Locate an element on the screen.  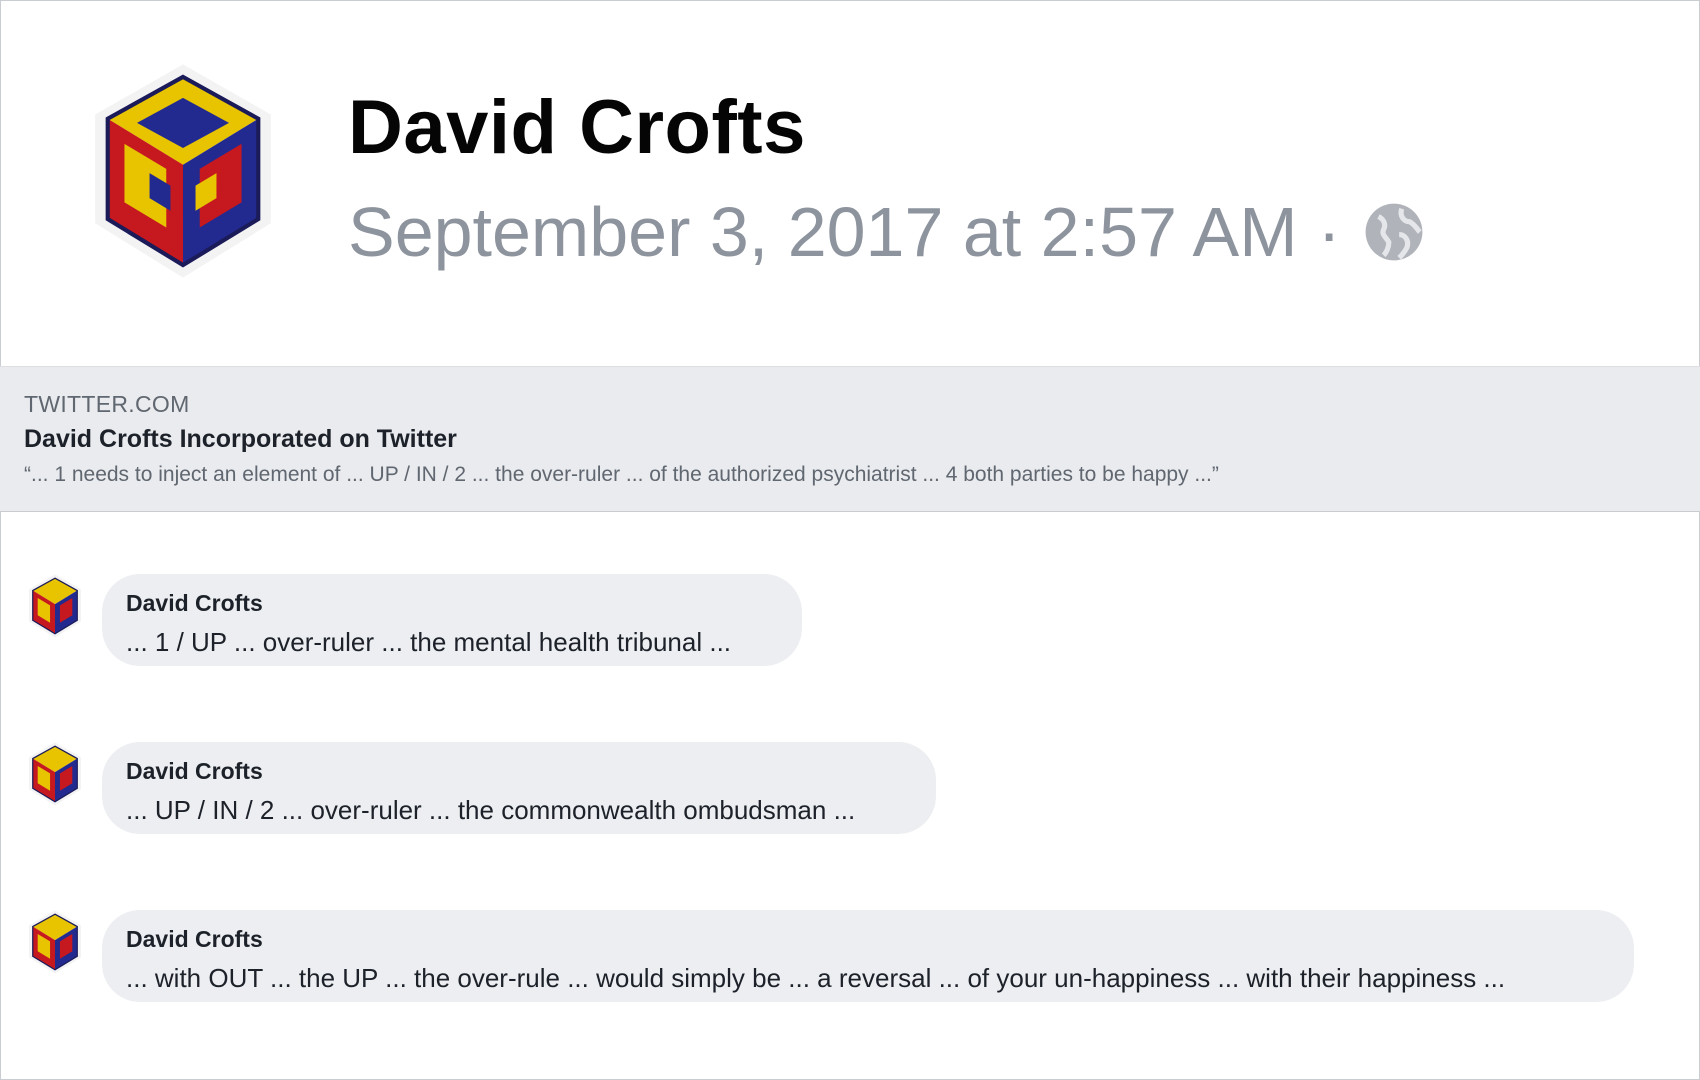
post-timestamp: September 3, 2017 at 2:57 AM is located at coordinates (823, 232).